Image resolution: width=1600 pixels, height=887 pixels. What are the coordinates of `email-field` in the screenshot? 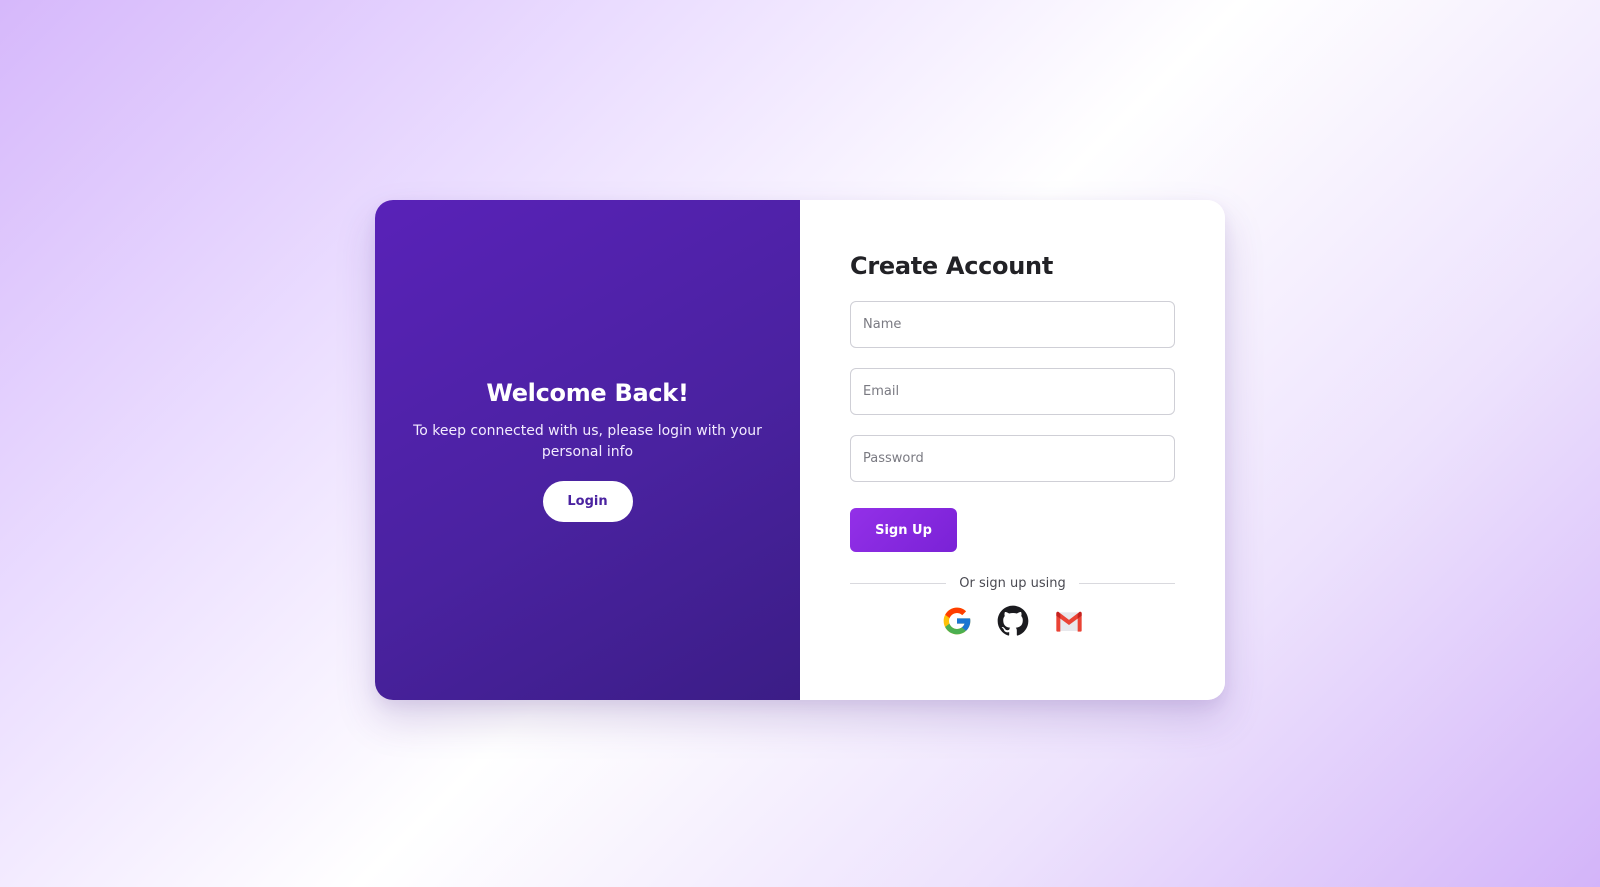 It's located at (1012, 391).